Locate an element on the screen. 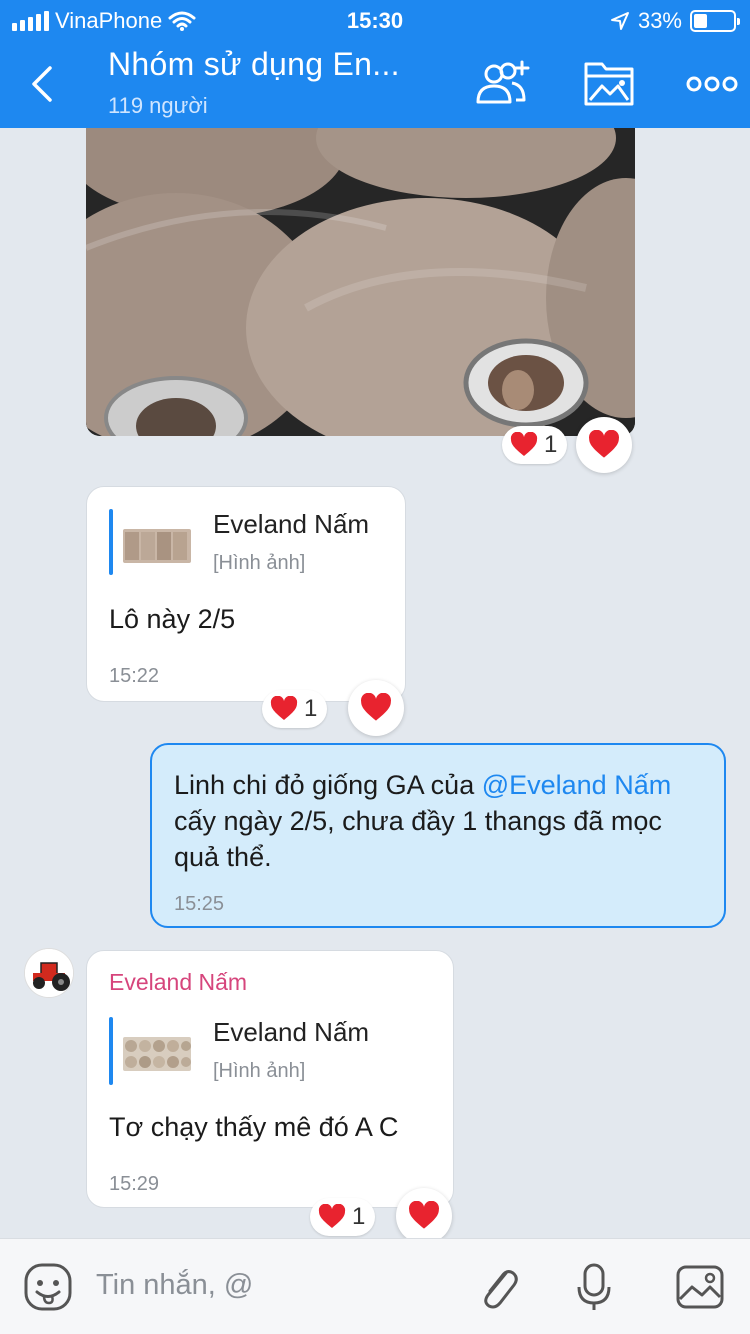 This screenshot has height=1334, width=750. chevron-left-icon is located at coordinates (44, 84).